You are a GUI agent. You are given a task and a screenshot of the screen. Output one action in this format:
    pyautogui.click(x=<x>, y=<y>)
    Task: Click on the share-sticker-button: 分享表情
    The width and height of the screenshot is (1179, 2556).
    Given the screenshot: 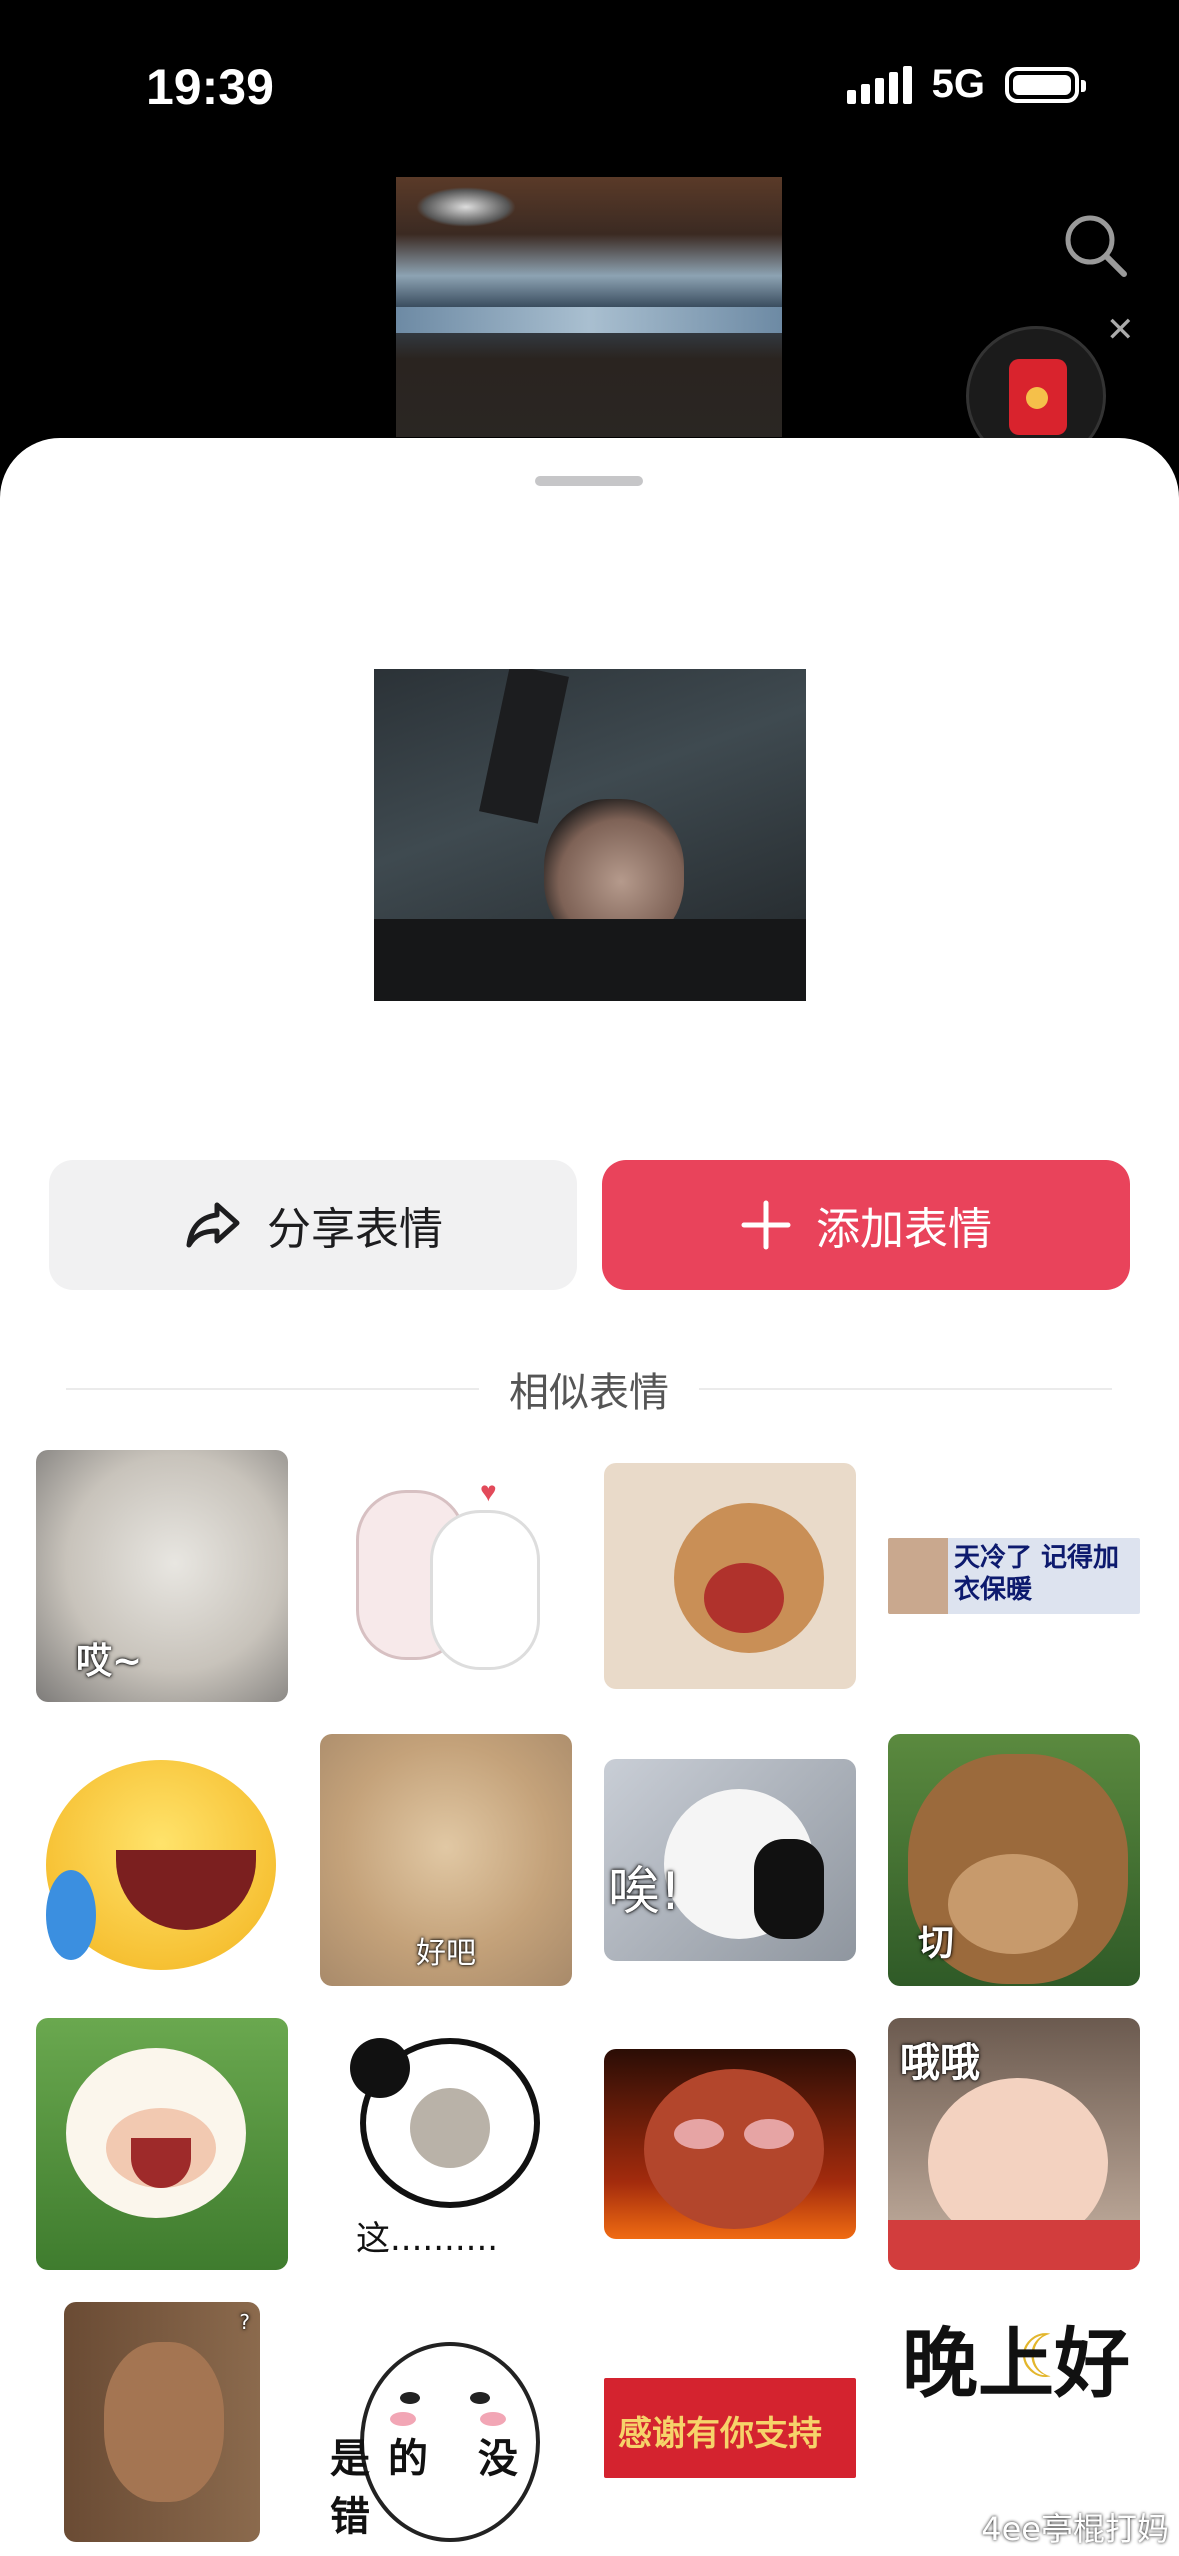 What is the action you would take?
    pyautogui.click(x=313, y=1225)
    